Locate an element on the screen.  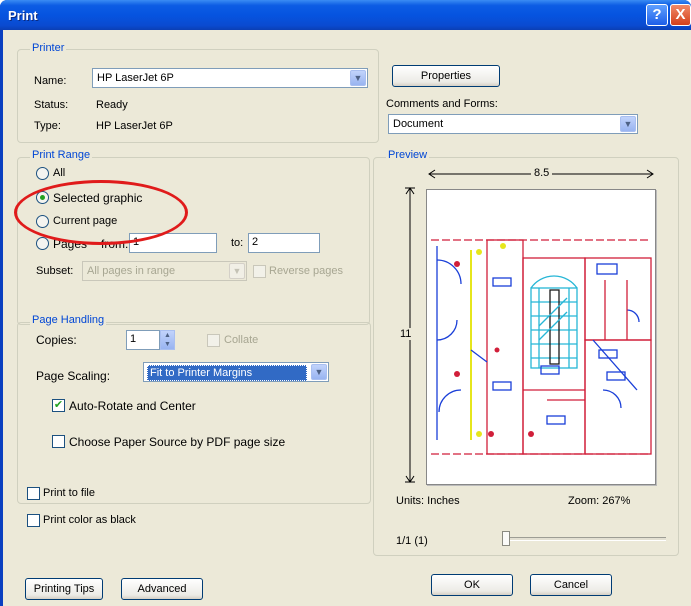
print-range-all-label: All is located at coordinates (59, 173).